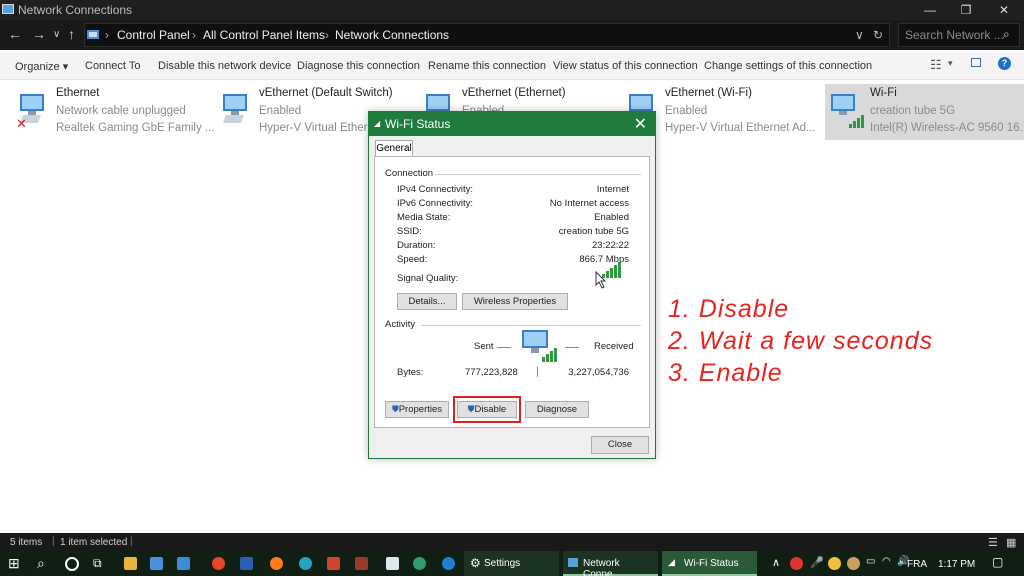 The image size is (1024, 580). I want to click on organize-menu: Organize ▾, so click(41, 66).